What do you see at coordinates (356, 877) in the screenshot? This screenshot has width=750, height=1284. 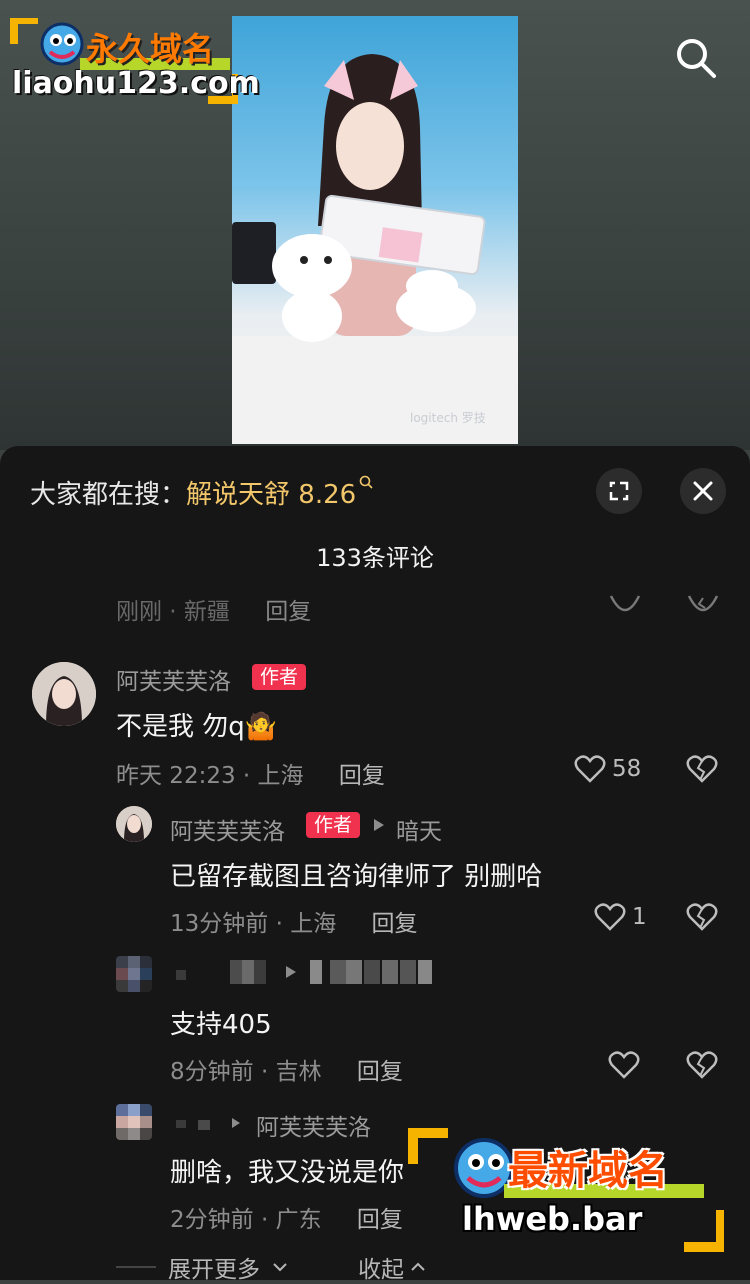 I see `comment-text: 已留存截图且咨询律师了 别删哈` at bounding box center [356, 877].